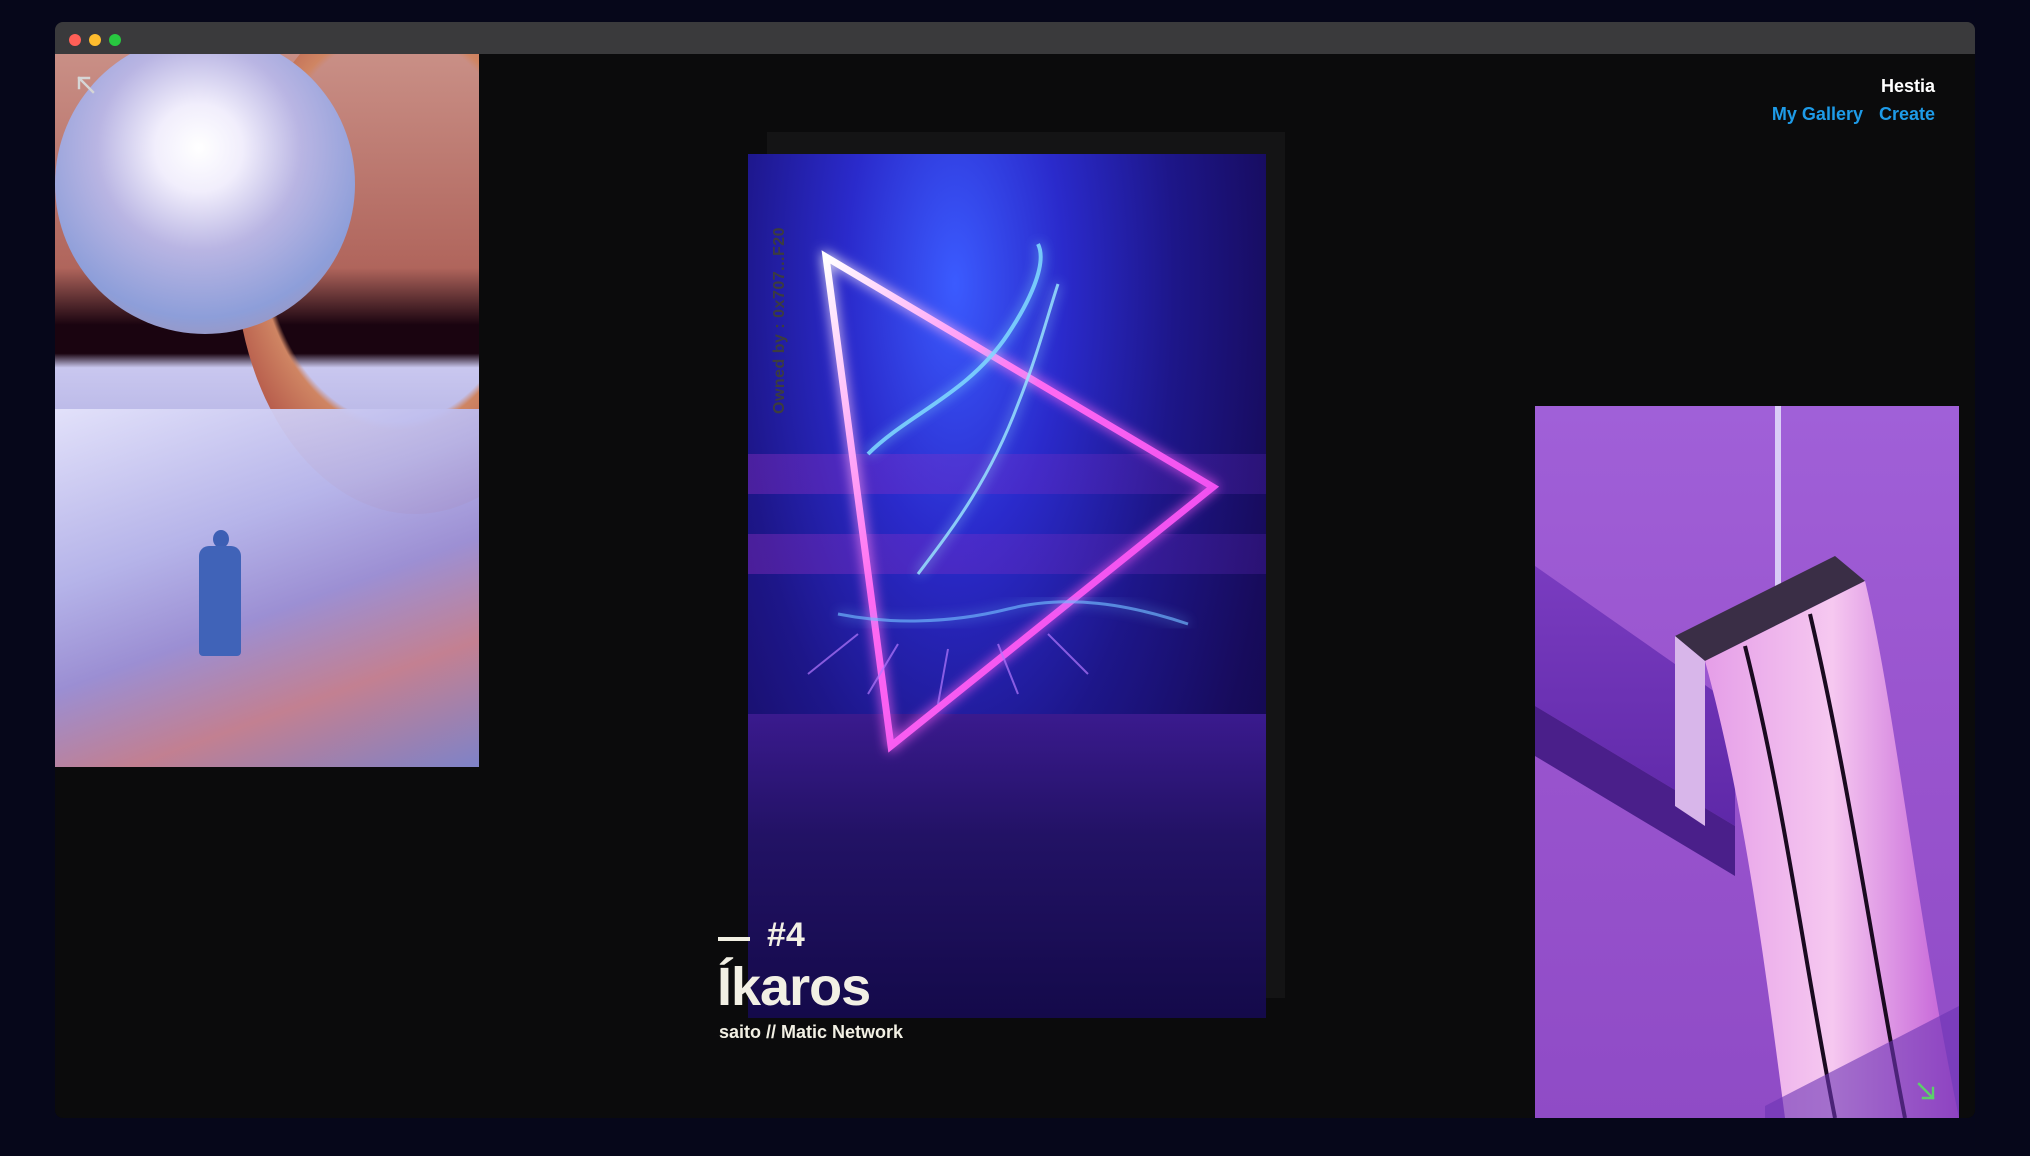 The width and height of the screenshot is (2030, 1156). What do you see at coordinates (267, 588) in the screenshot?
I see `water-surface` at bounding box center [267, 588].